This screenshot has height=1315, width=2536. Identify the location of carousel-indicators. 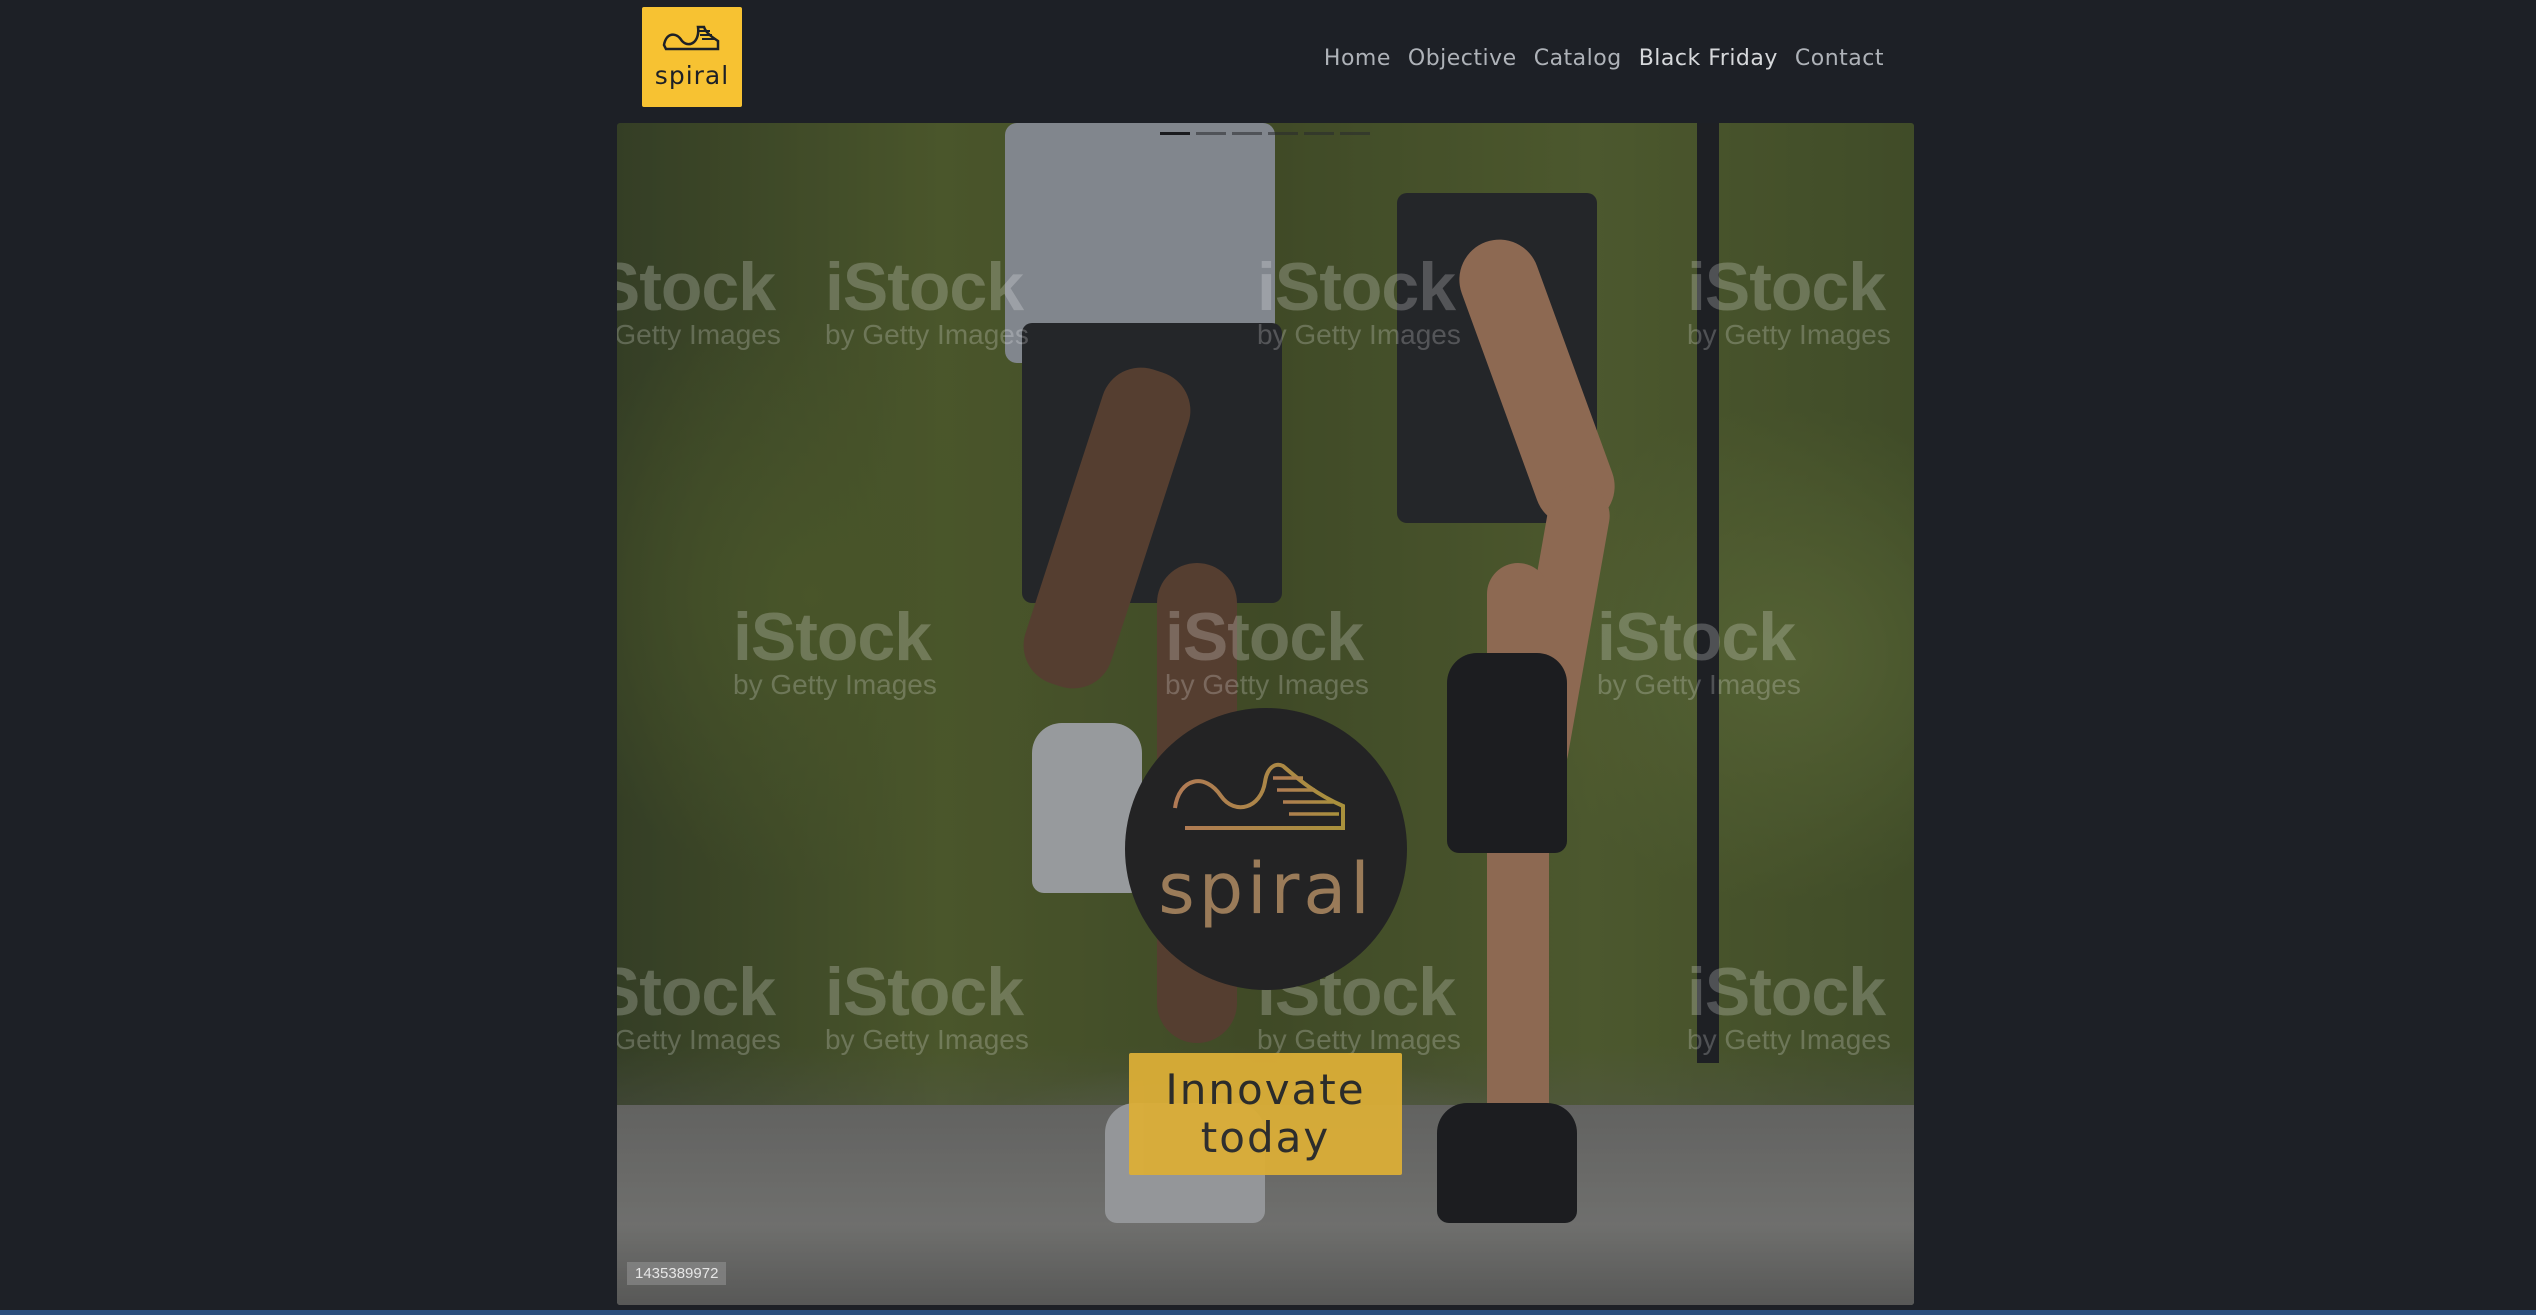
(1265, 133).